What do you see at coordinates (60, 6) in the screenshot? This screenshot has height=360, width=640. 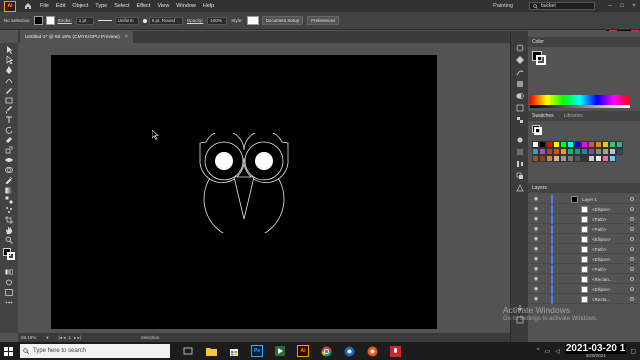 I see `menu-edit: Edit` at bounding box center [60, 6].